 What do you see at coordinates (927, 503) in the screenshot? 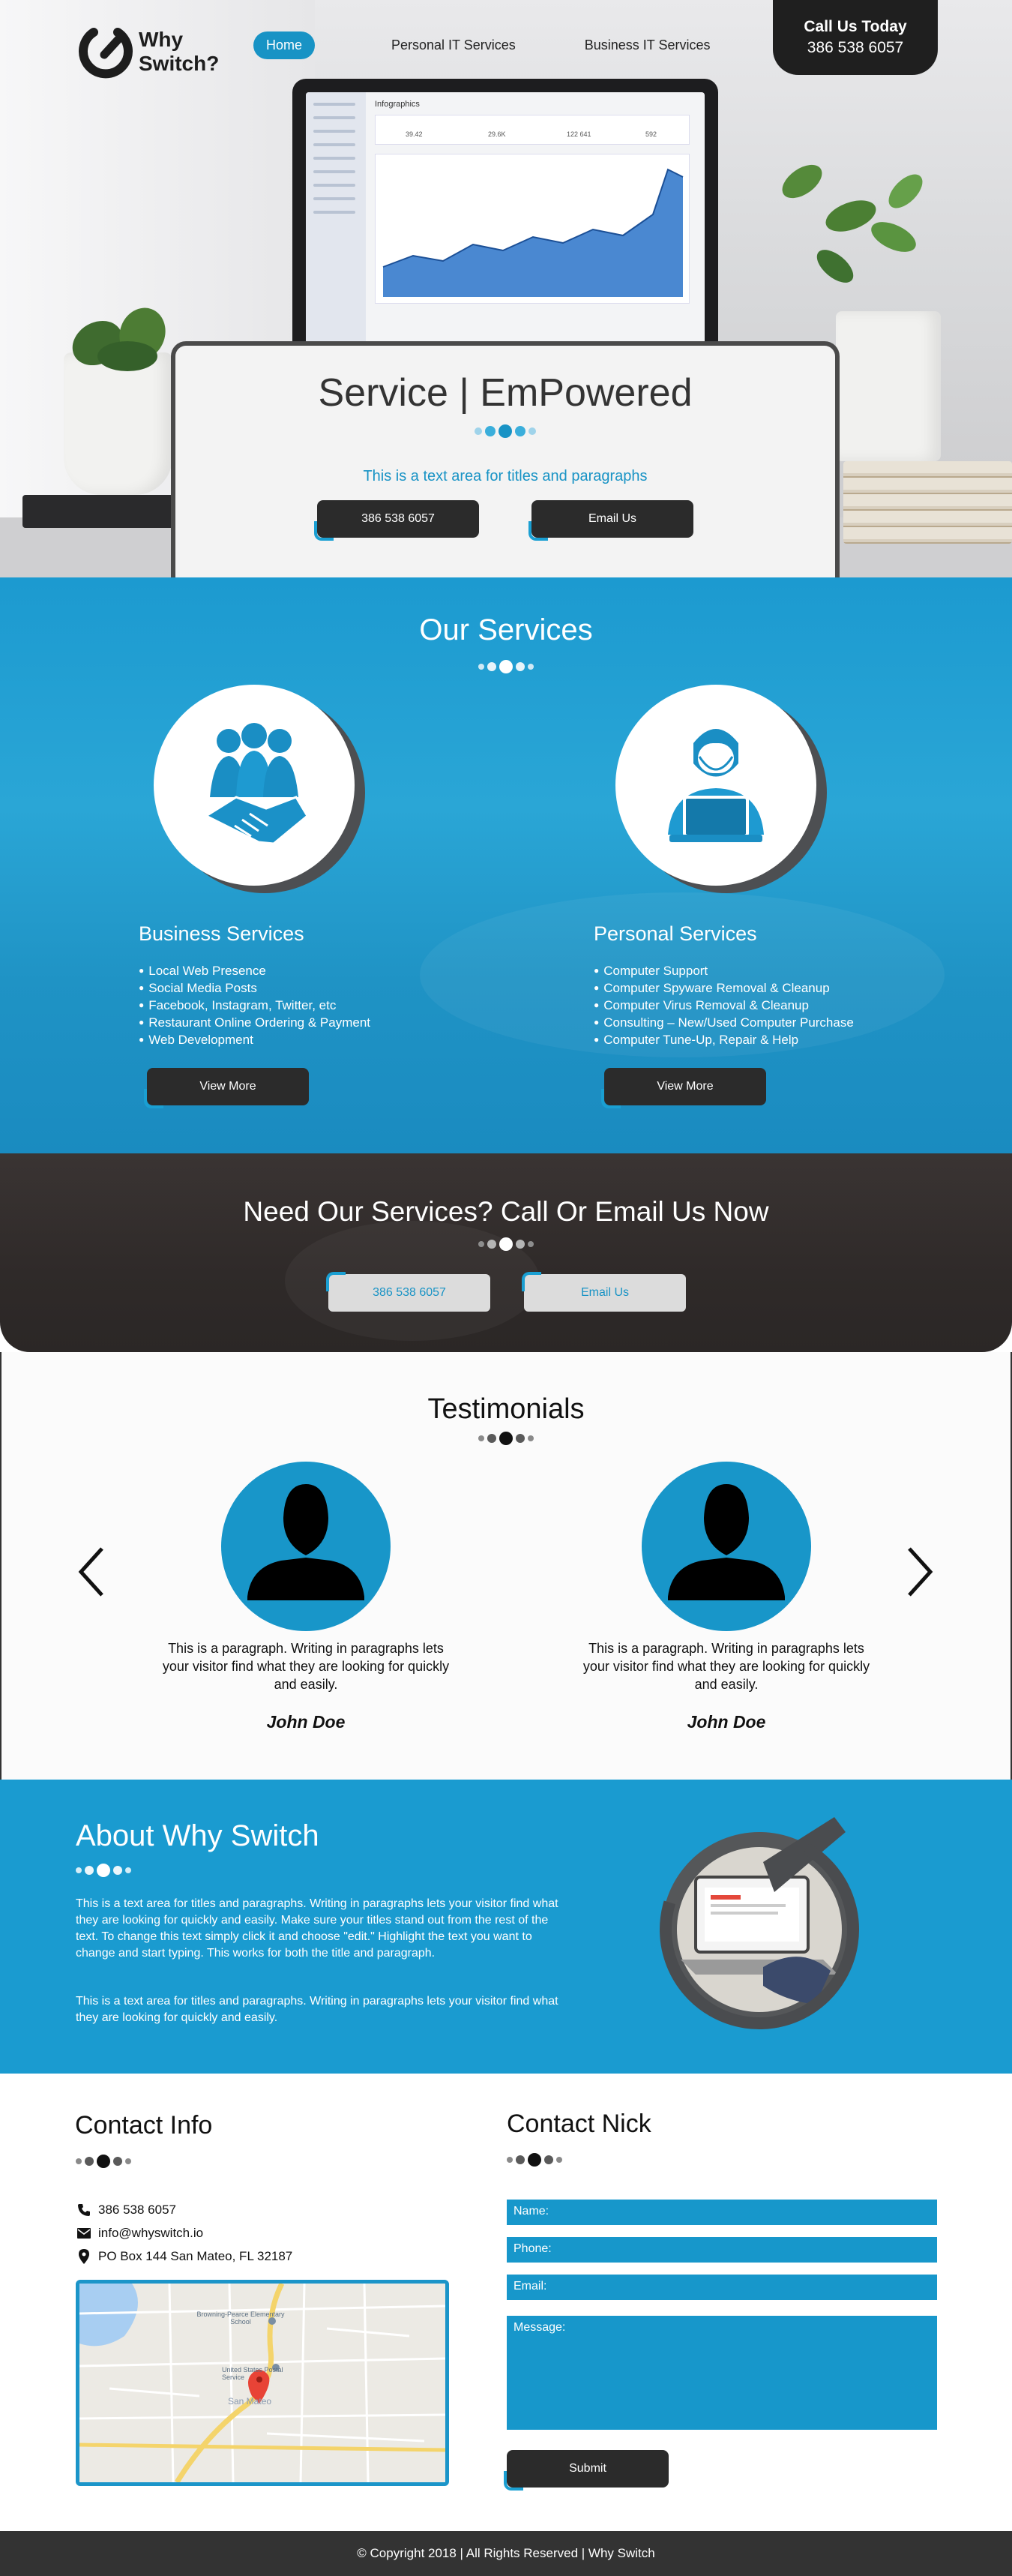
I see `hero-book-stack` at bounding box center [927, 503].